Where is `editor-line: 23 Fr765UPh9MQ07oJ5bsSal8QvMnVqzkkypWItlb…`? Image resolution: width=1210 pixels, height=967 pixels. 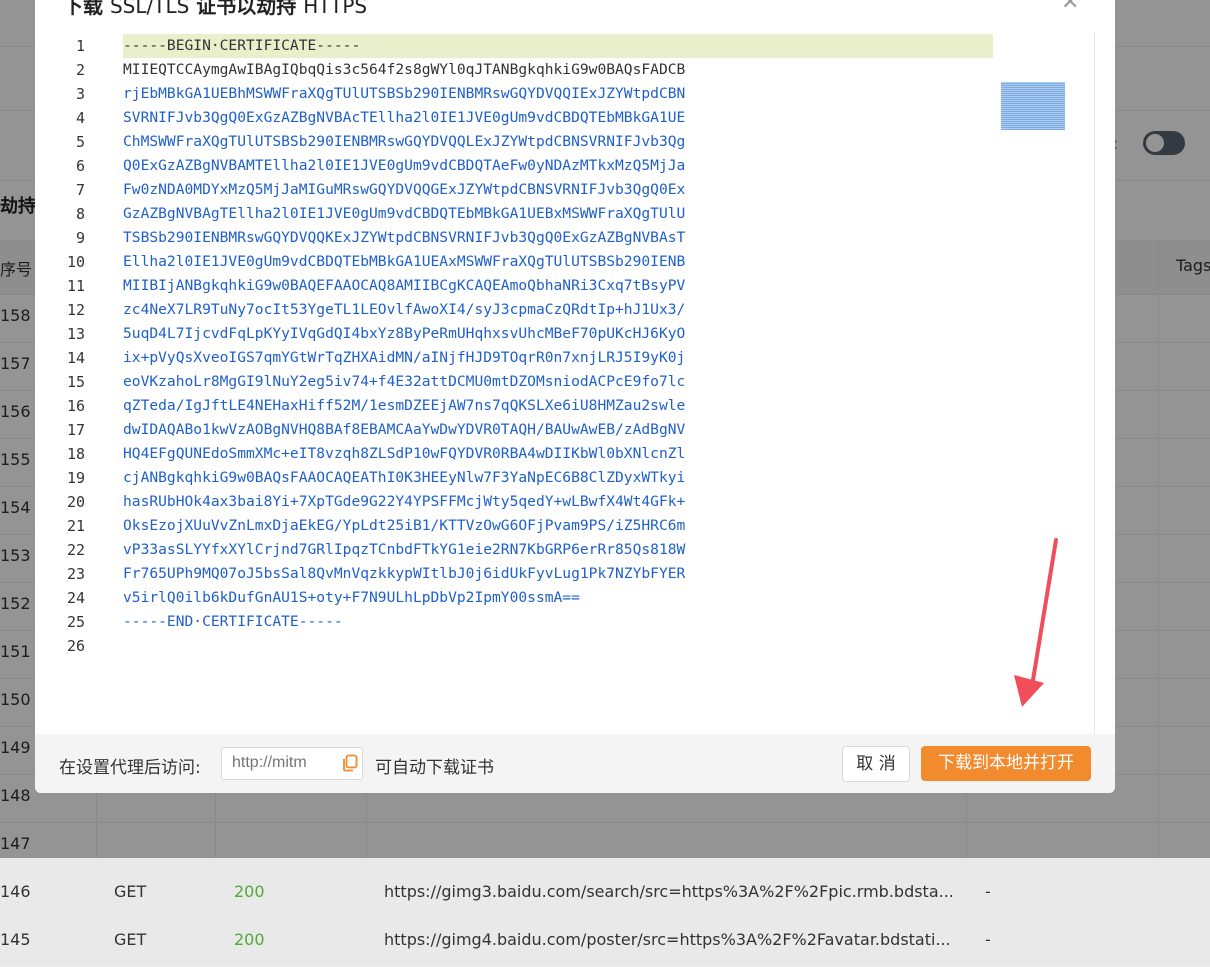 editor-line: 23 Fr765UPh9MQ07oJ5bsSal8QvMnVqzkkypWItlb… is located at coordinates (535, 574).